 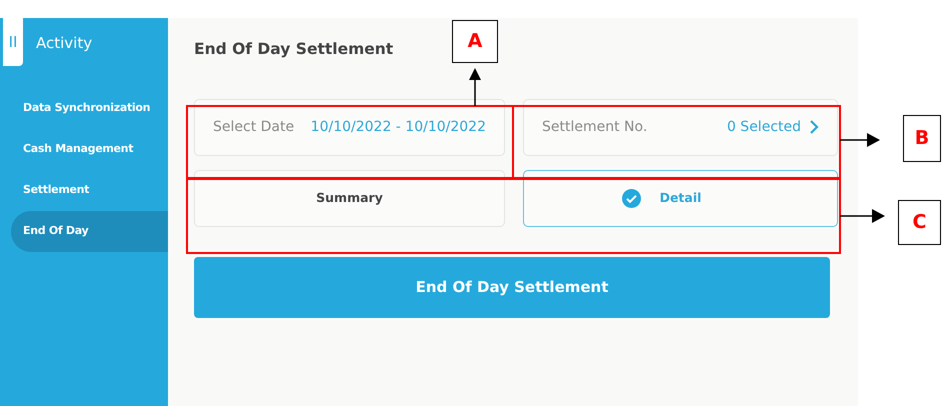 What do you see at coordinates (763, 127) in the screenshot?
I see `field-value: 0 Selected` at bounding box center [763, 127].